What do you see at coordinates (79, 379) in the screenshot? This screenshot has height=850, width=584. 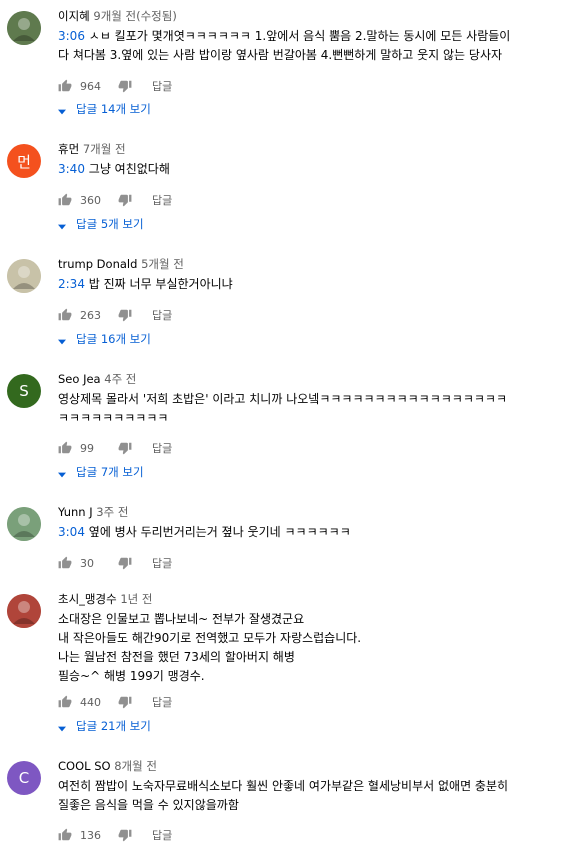 I see `author-name: Seo Jea` at bounding box center [79, 379].